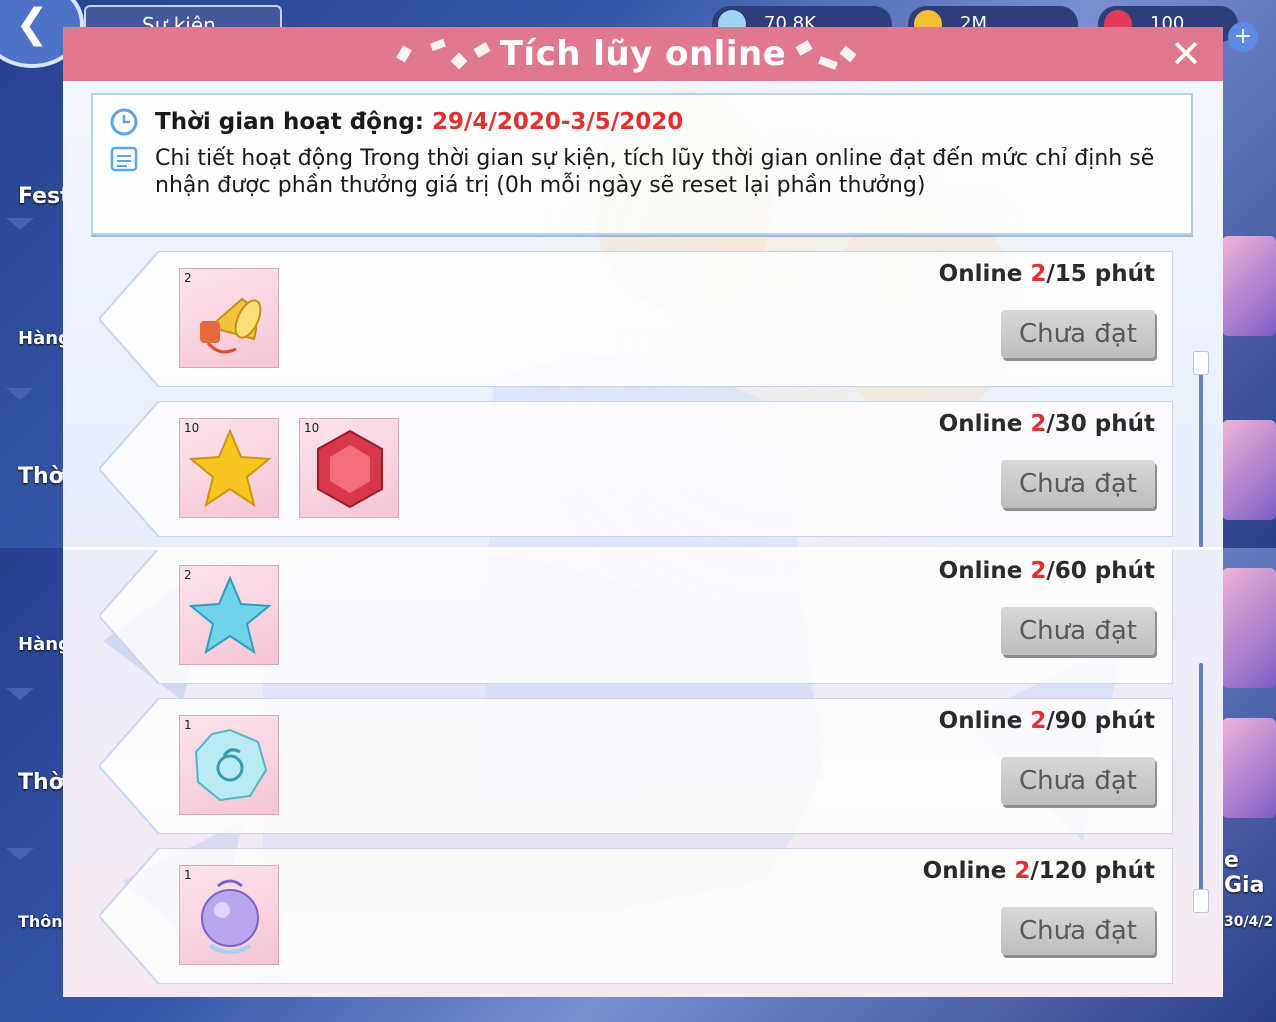  Describe the element at coordinates (231, 325) in the screenshot. I see `horn-icon` at that location.